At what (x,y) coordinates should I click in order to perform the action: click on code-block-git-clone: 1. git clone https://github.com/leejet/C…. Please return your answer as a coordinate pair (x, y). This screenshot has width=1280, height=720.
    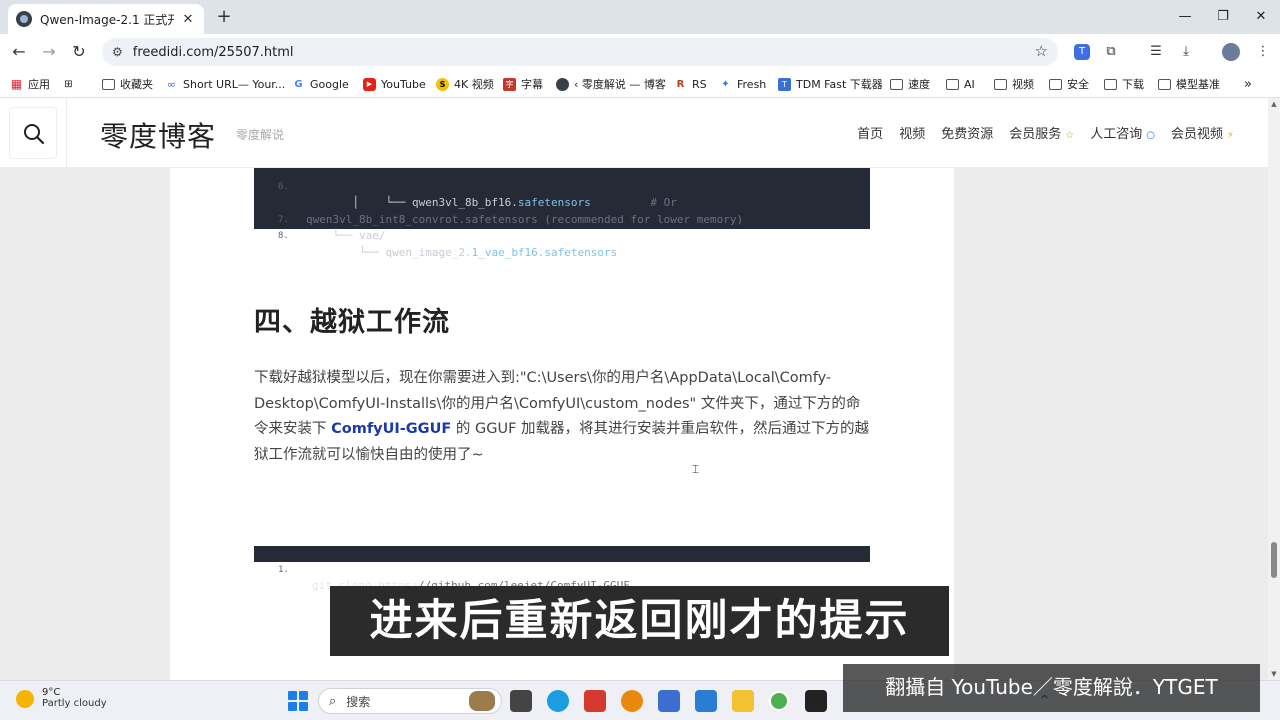
    Looking at the image, I should click on (562, 569).